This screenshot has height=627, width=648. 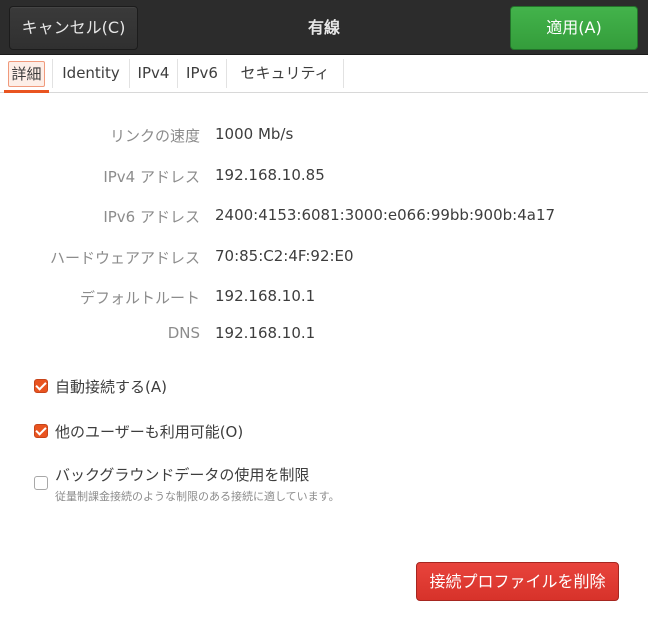 What do you see at coordinates (124, 258) in the screenshot?
I see `hardware-address-label: ハードウェアアドレス` at bounding box center [124, 258].